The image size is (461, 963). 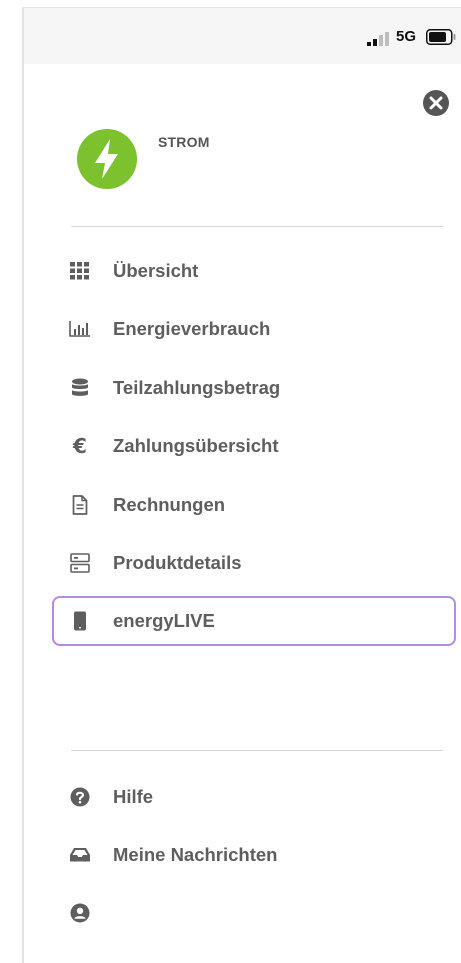 I want to click on help-circle-icon, so click(x=80, y=797).